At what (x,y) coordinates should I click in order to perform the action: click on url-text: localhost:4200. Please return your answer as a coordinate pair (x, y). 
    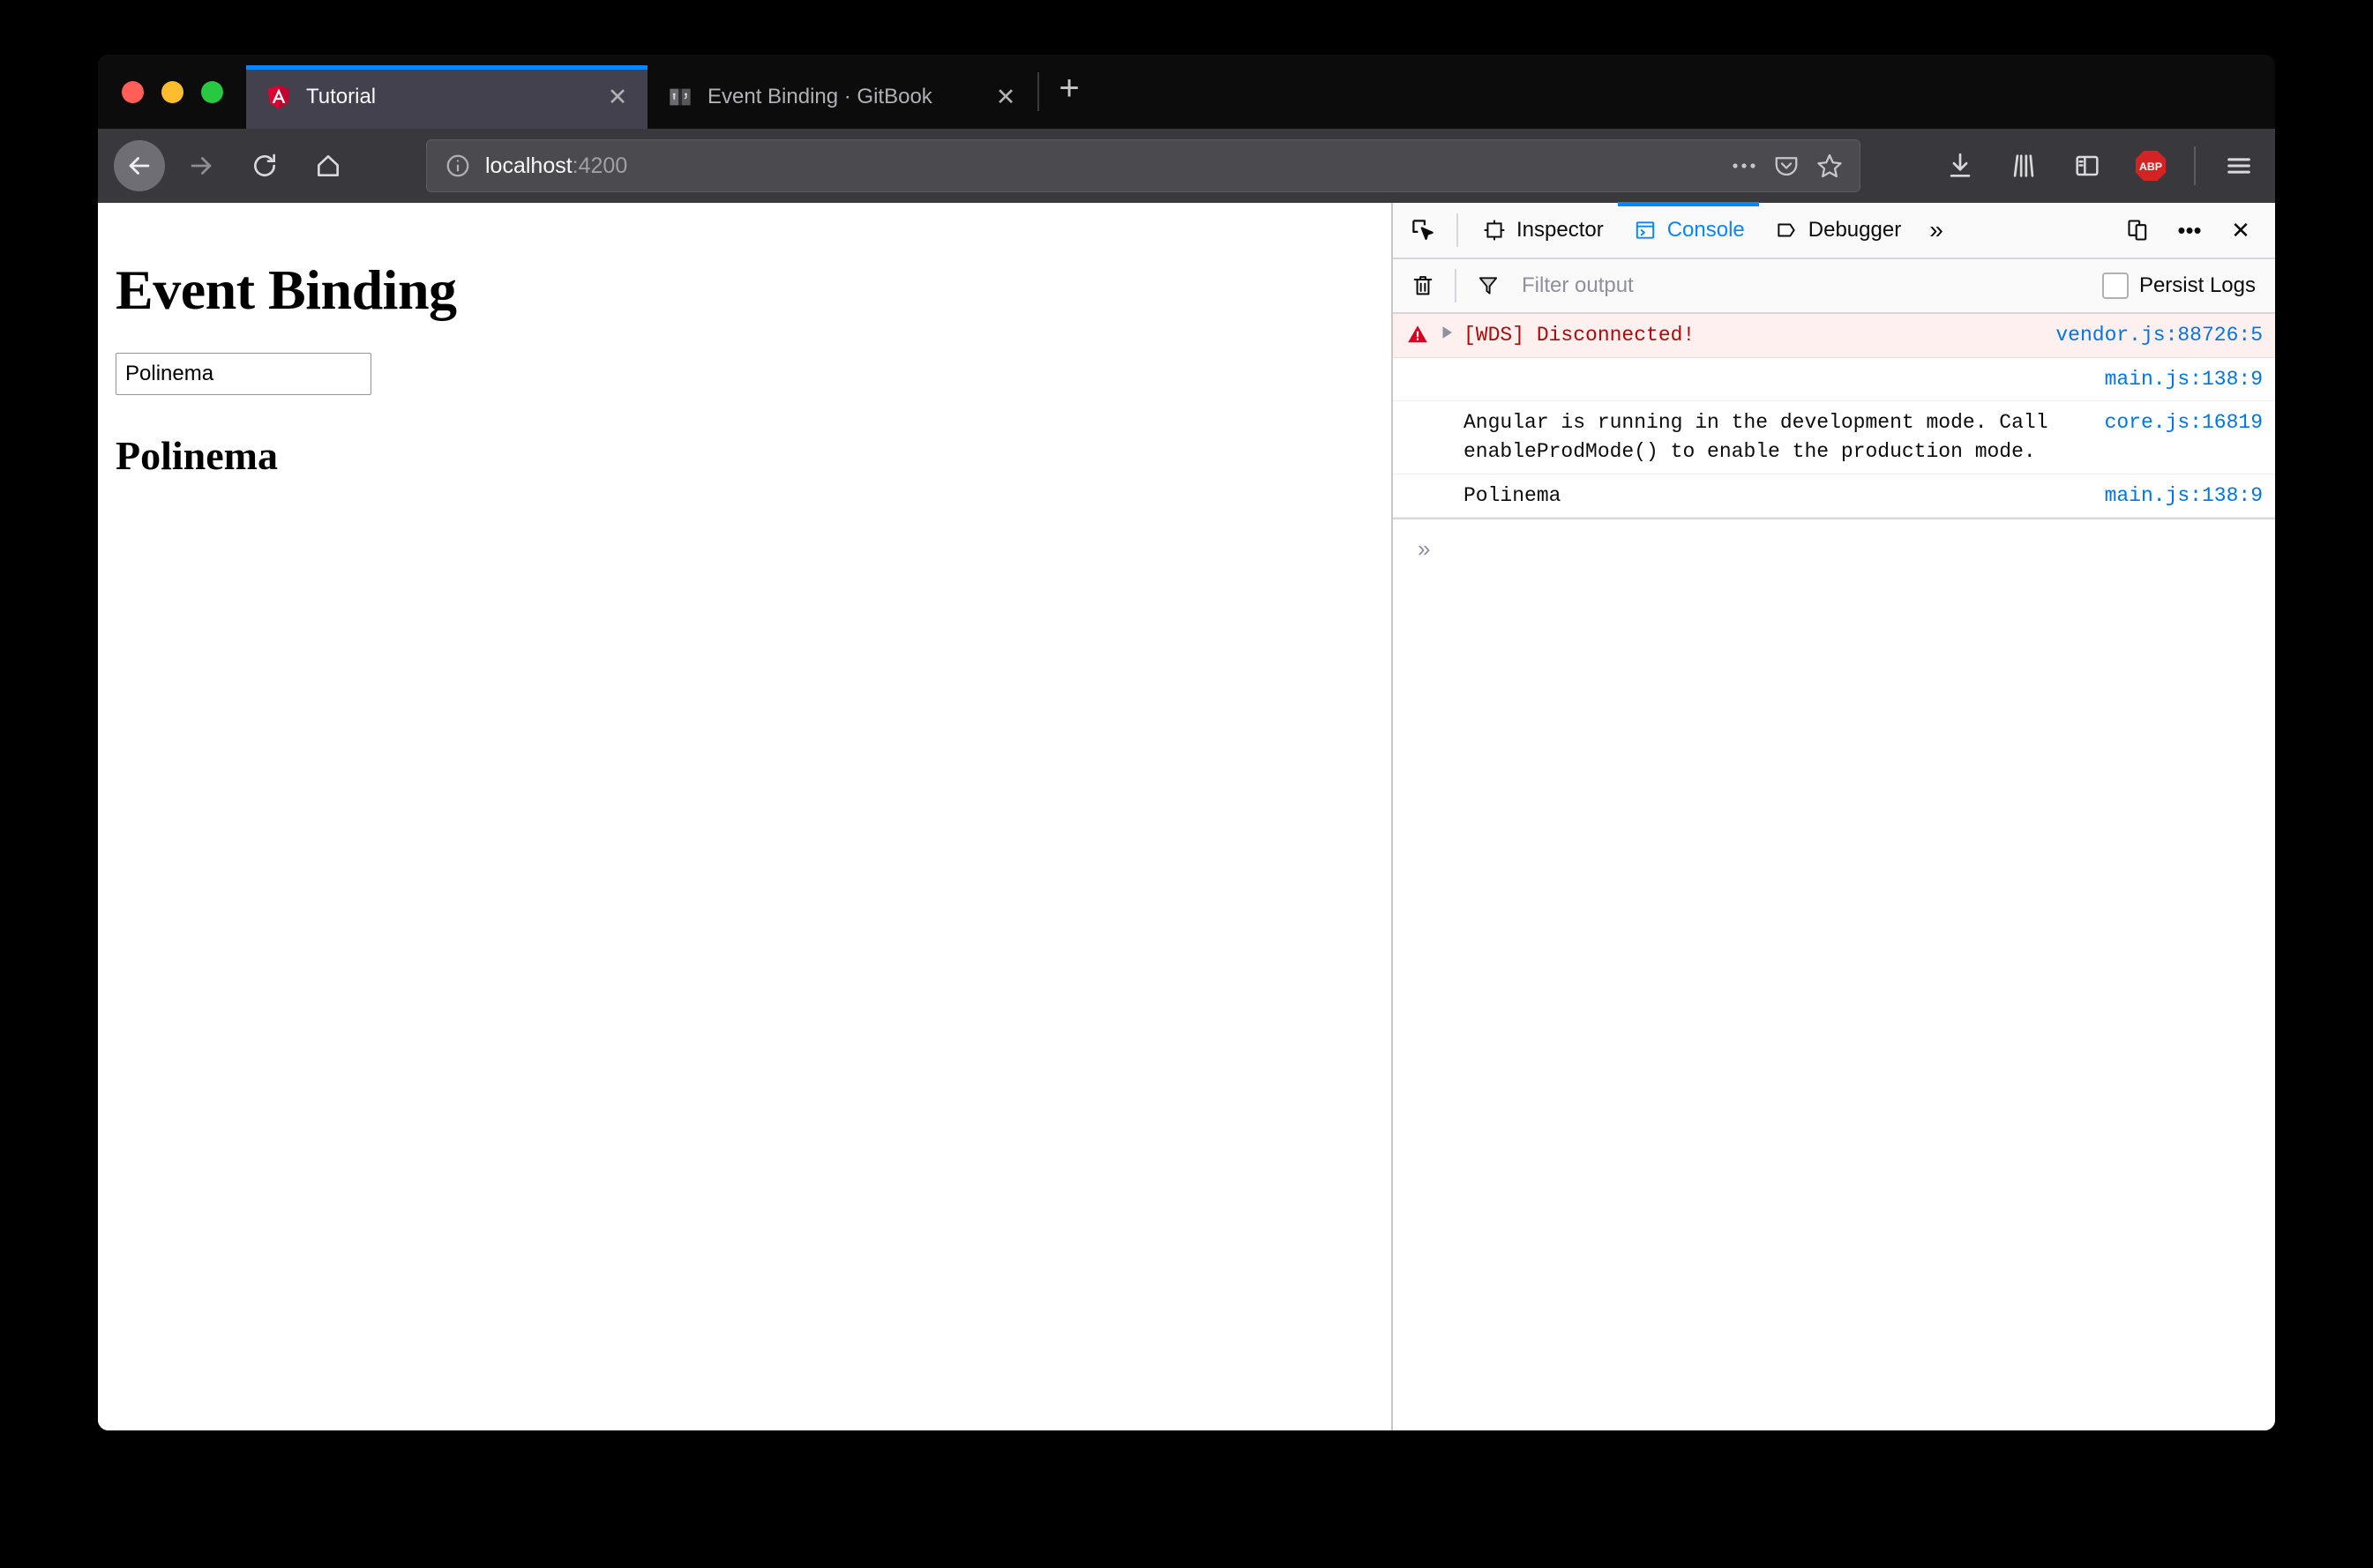
    Looking at the image, I should click on (1108, 166).